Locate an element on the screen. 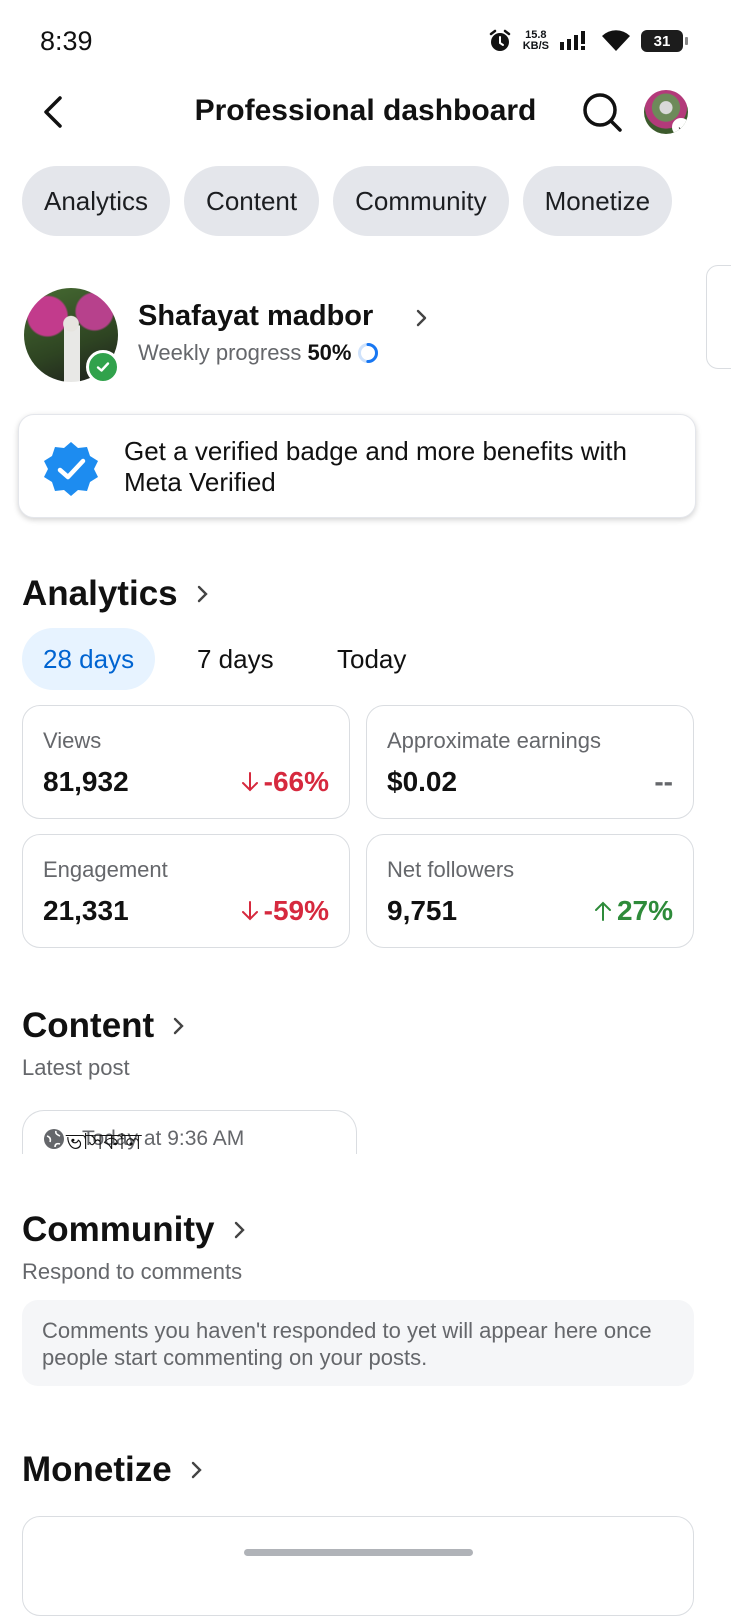  metric-label: Views is located at coordinates (72, 740).